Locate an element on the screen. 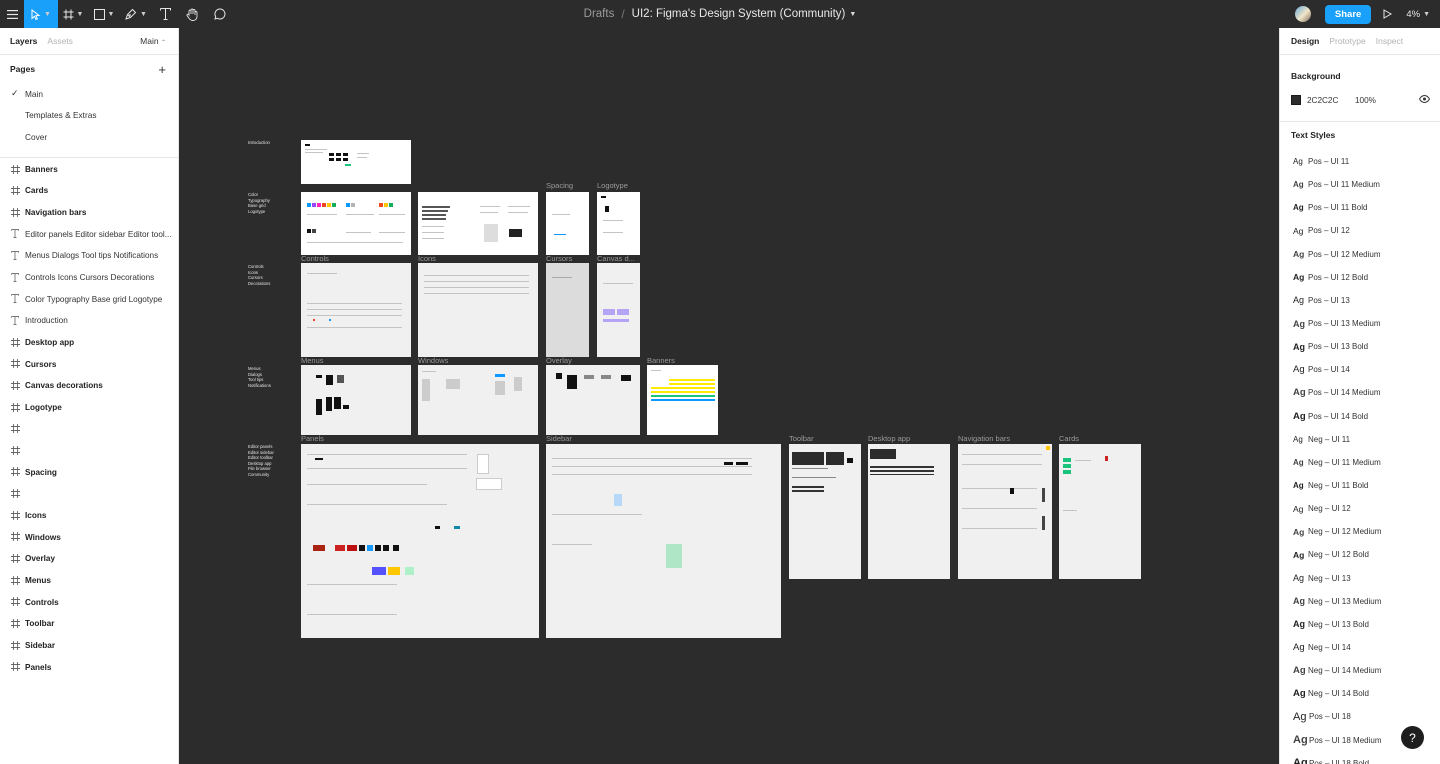 This screenshot has height=764, width=1440. pen-tool-button: ▼ is located at coordinates (136, 14).